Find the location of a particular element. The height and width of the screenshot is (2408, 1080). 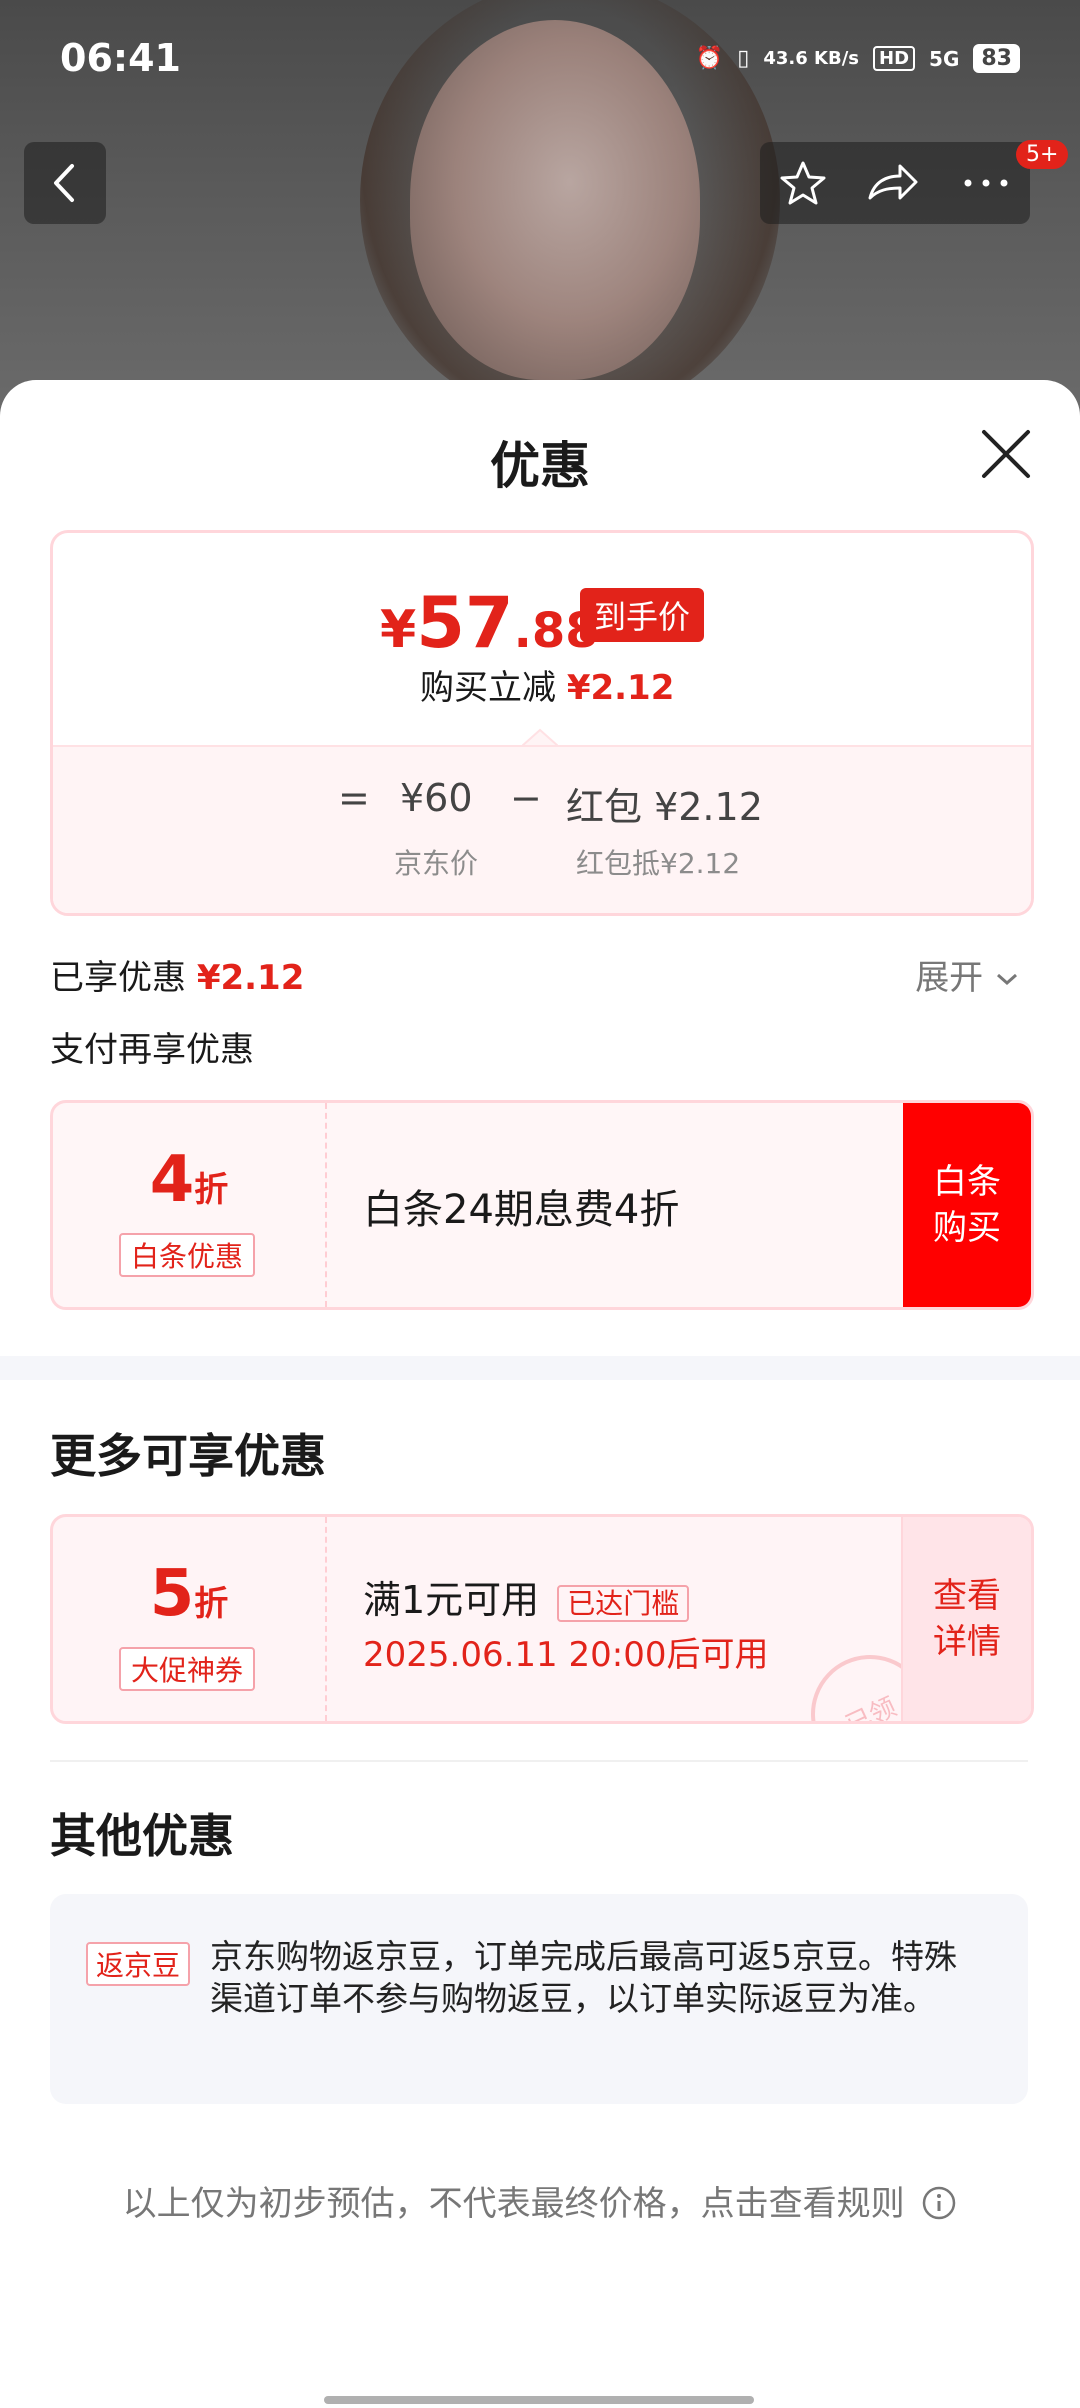

instant-reduction: 购买立减 ¥2.12 is located at coordinates (547, 688).